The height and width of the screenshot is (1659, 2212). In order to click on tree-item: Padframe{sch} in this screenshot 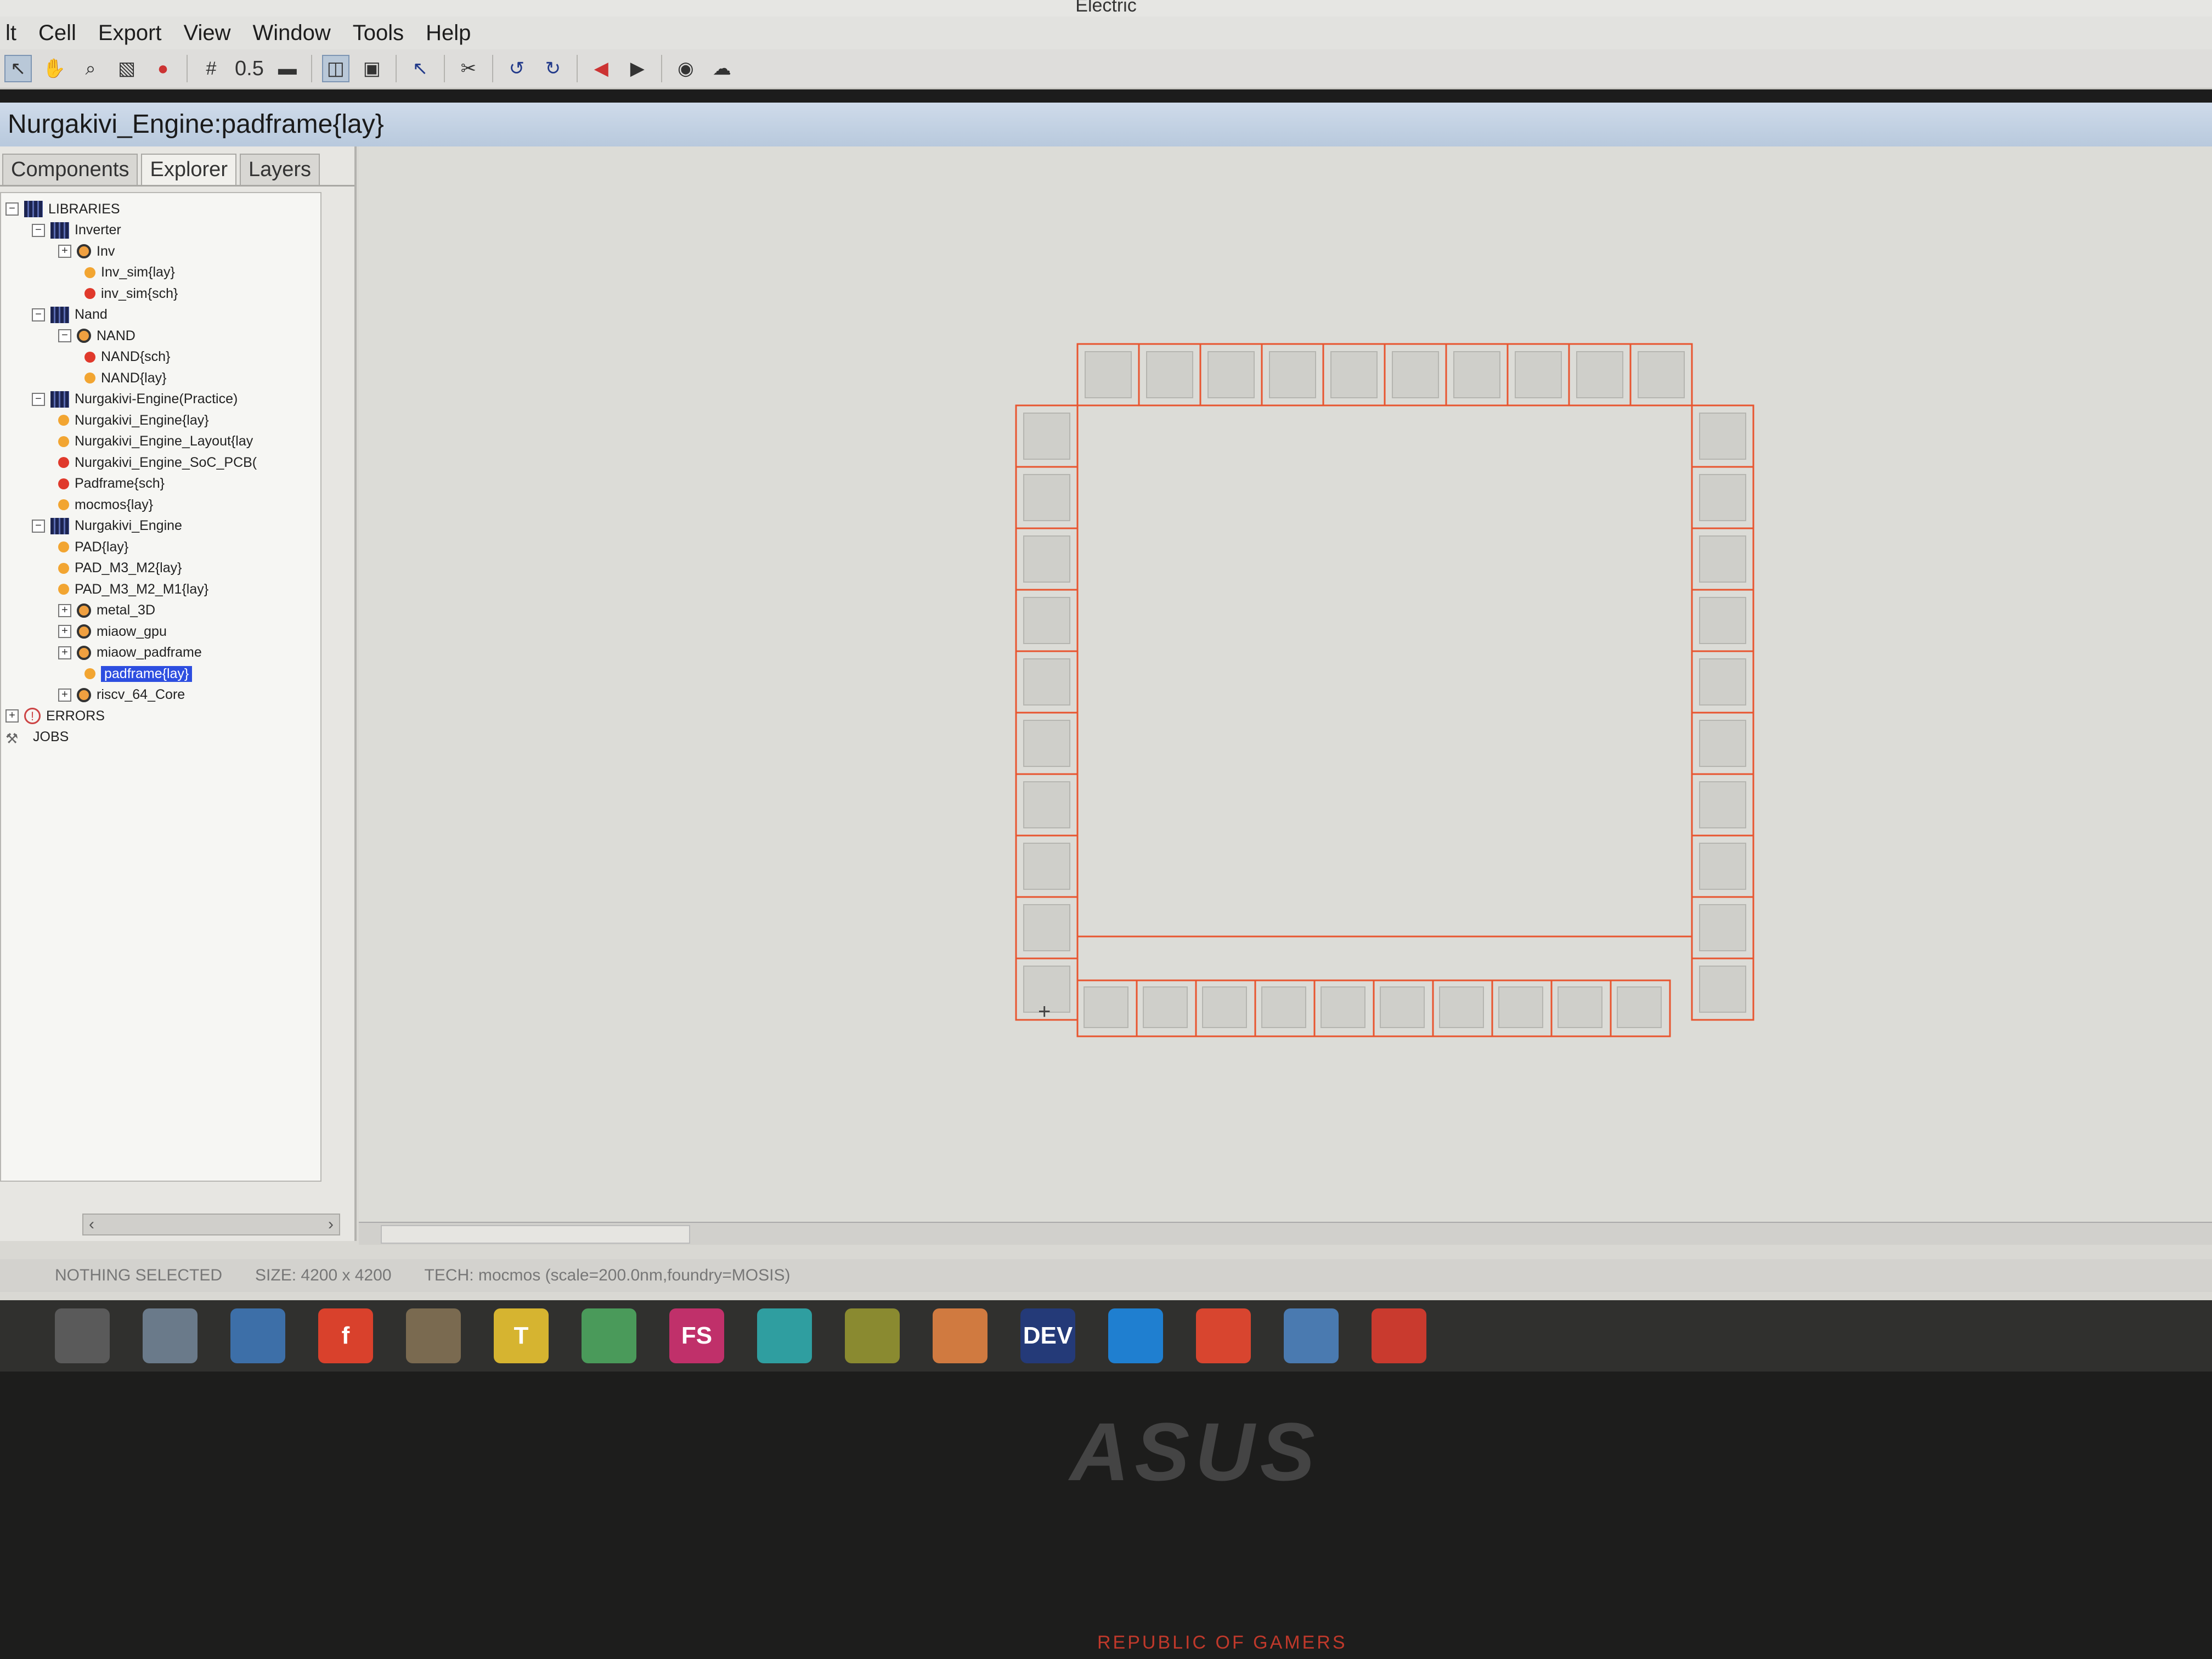, I will do `click(111, 484)`.